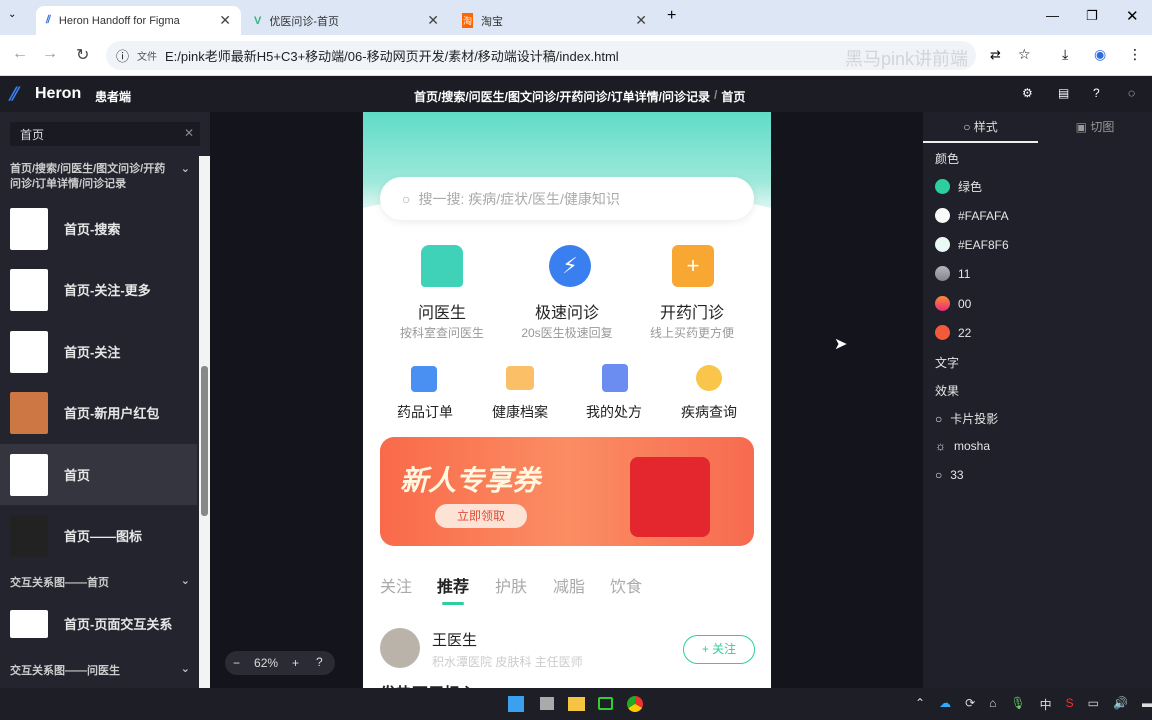 The image size is (1152, 720). What do you see at coordinates (442, 311) in the screenshot?
I see `service-title: 问医生` at bounding box center [442, 311].